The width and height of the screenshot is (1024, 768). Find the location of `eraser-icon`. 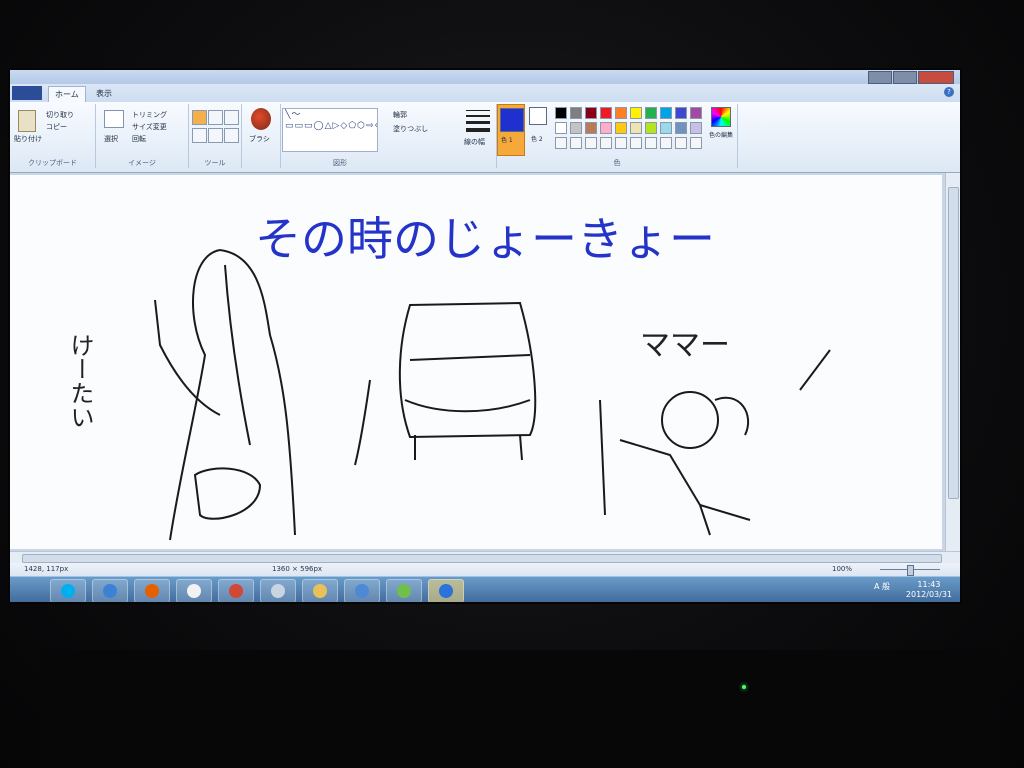

eraser-icon is located at coordinates (199, 135).